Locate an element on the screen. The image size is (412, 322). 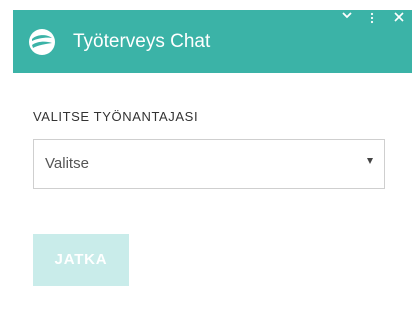
vertical-dots-icon is located at coordinates (372, 18).